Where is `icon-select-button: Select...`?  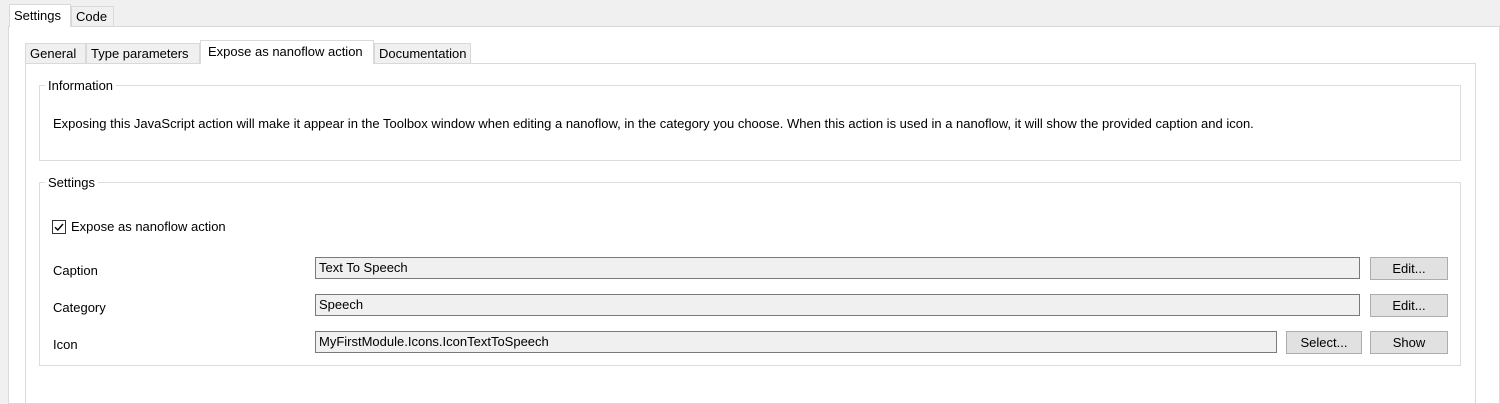
icon-select-button: Select... is located at coordinates (1324, 342).